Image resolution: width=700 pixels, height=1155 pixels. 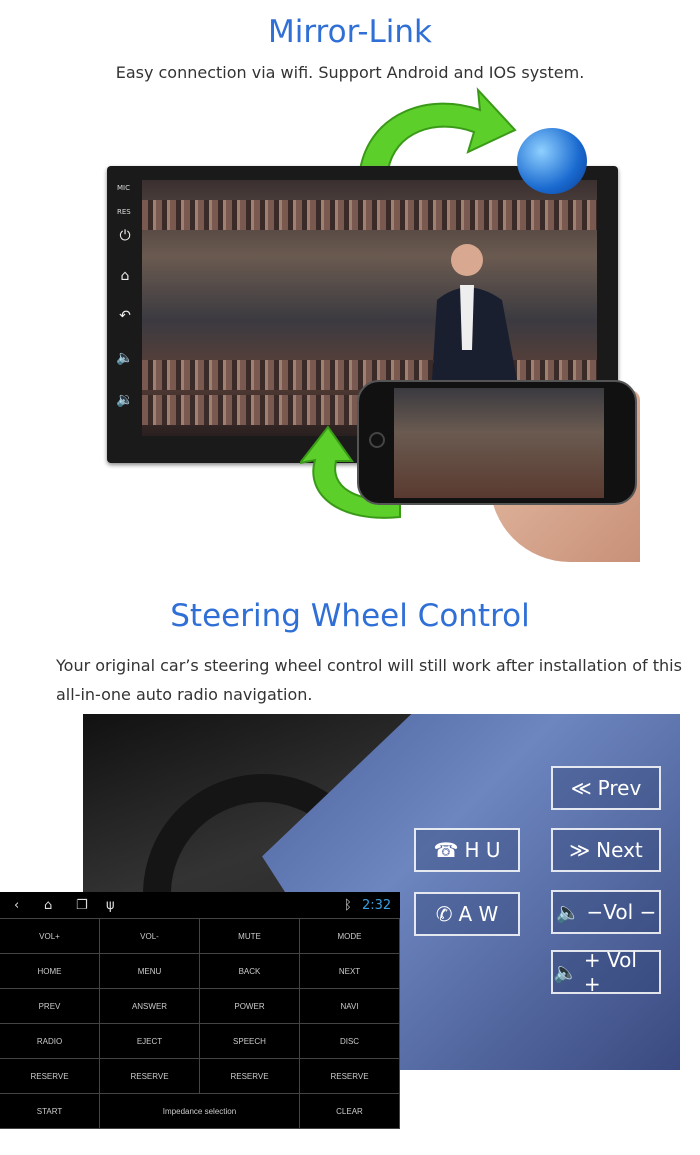 What do you see at coordinates (350, 616) in the screenshot?
I see `steering-title: Steering Wheel Control` at bounding box center [350, 616].